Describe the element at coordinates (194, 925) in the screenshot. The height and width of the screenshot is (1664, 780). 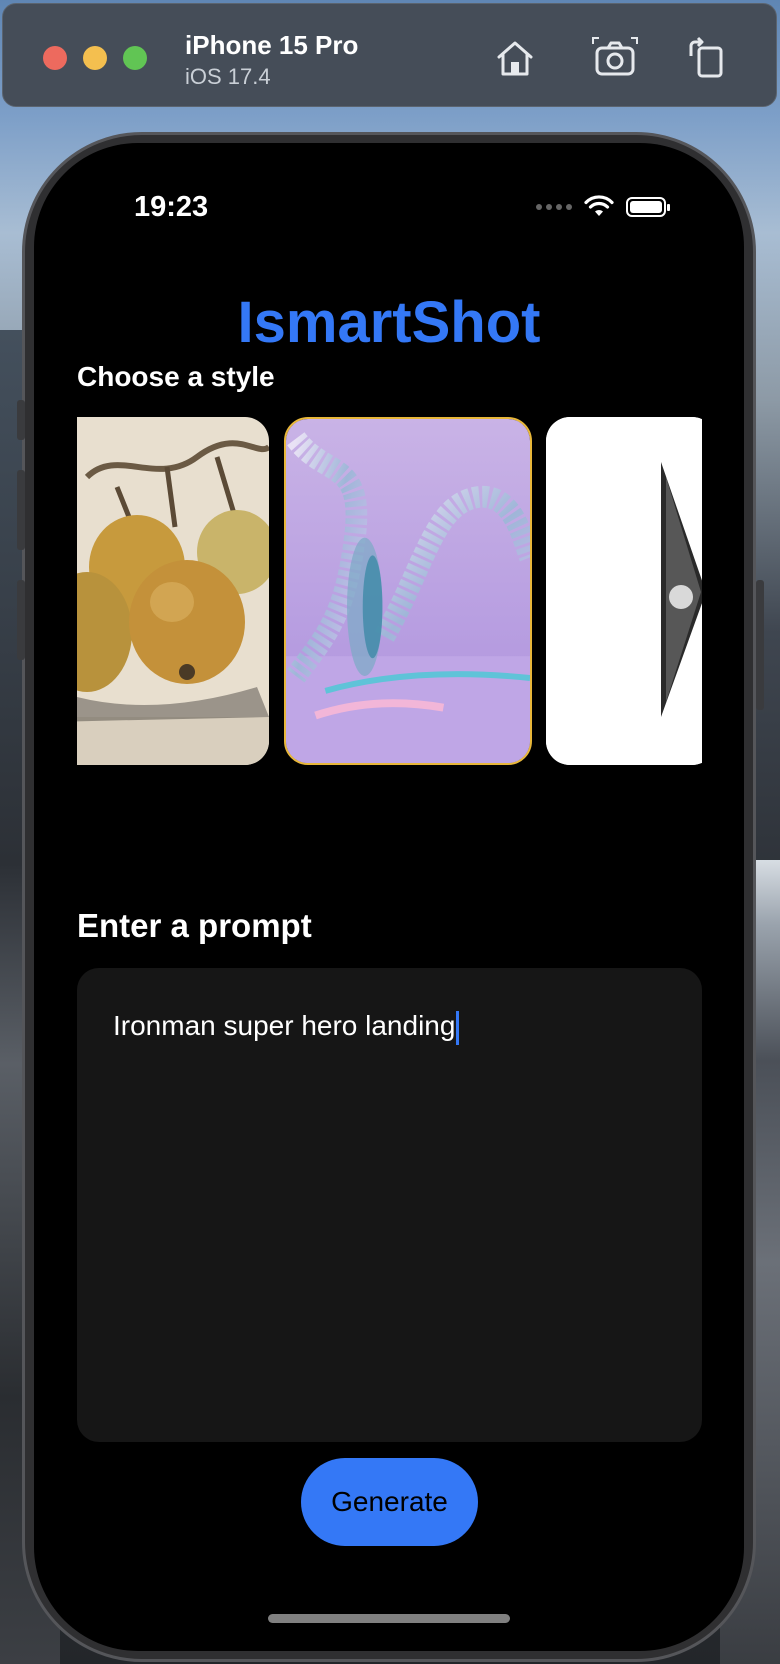
I see `prompt-section-label: Enter a prompt` at that location.